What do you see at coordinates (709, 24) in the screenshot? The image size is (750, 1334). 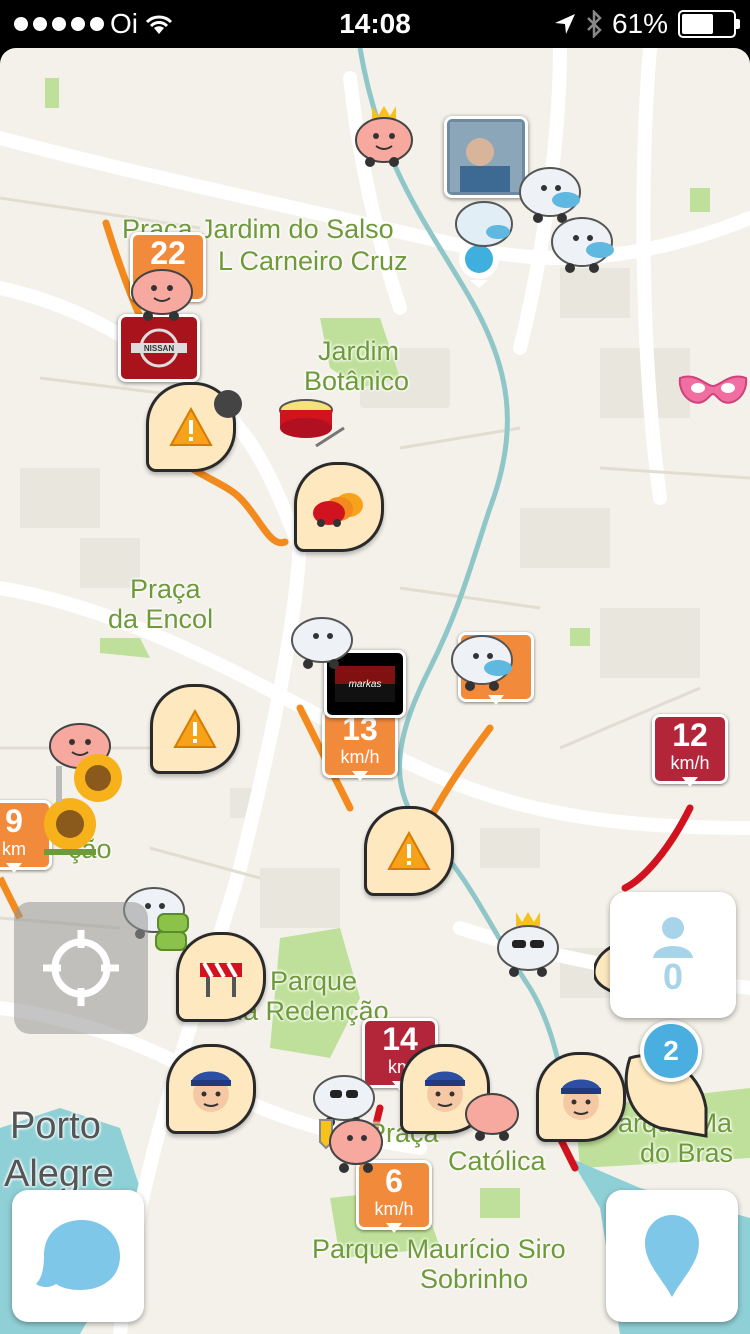 I see `battery-icon` at bounding box center [709, 24].